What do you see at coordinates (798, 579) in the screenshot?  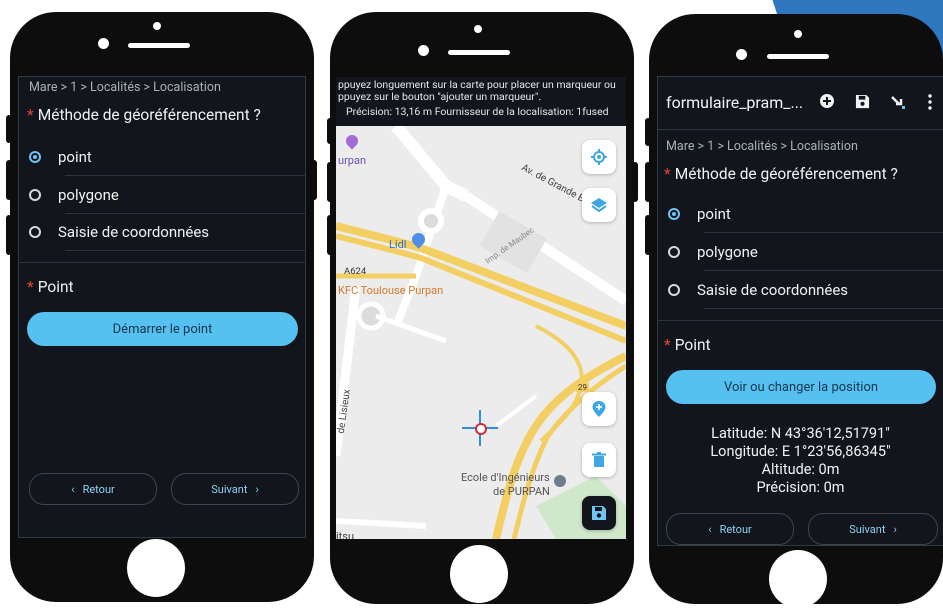 I see `phone3-home-button` at bounding box center [798, 579].